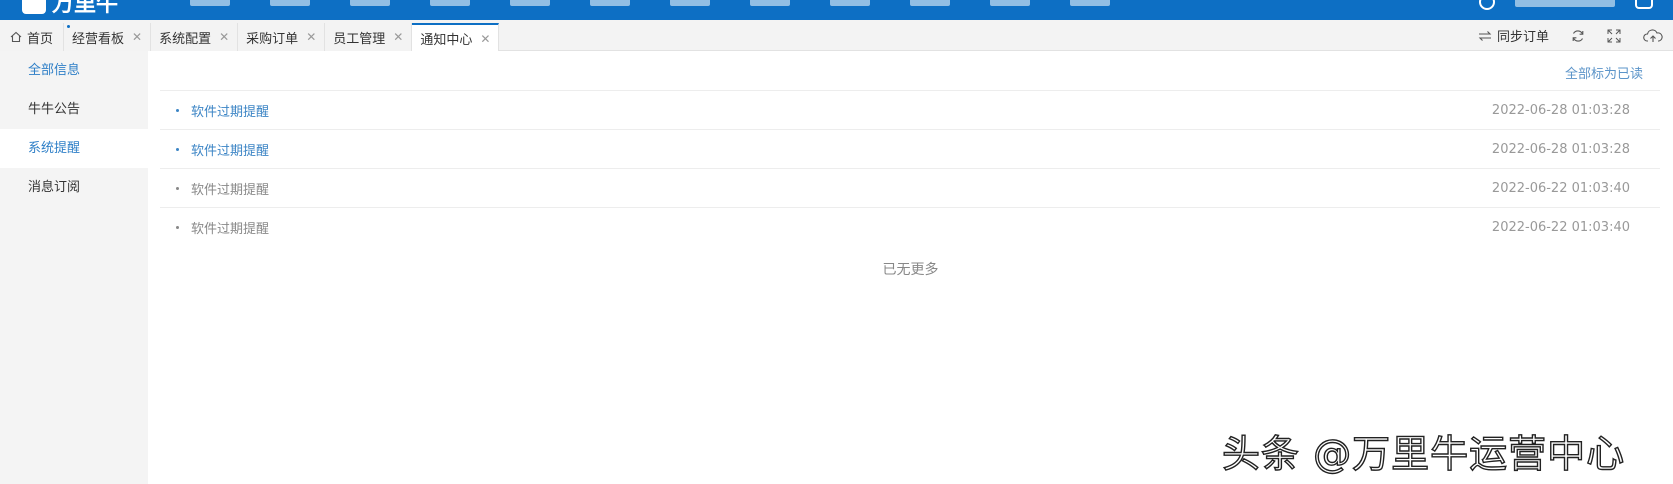 This screenshot has width=1673, height=484. What do you see at coordinates (1487, 5) in the screenshot?
I see `user-avatar-icon` at bounding box center [1487, 5].